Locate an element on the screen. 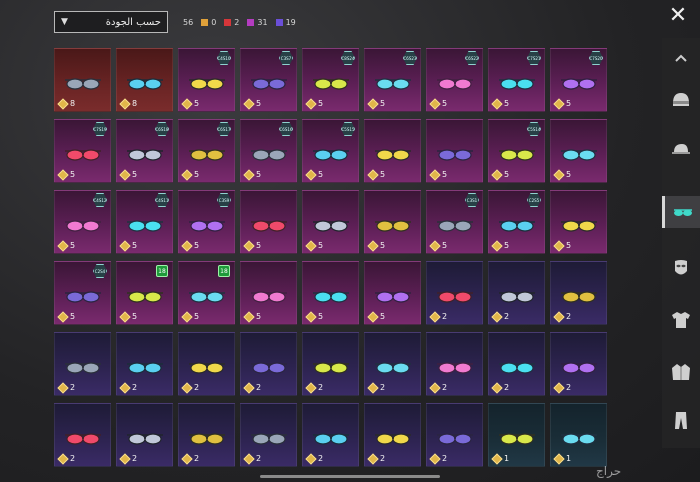 The width and height of the screenshot is (700, 482). season-badge: C3S9 is located at coordinates (224, 200).